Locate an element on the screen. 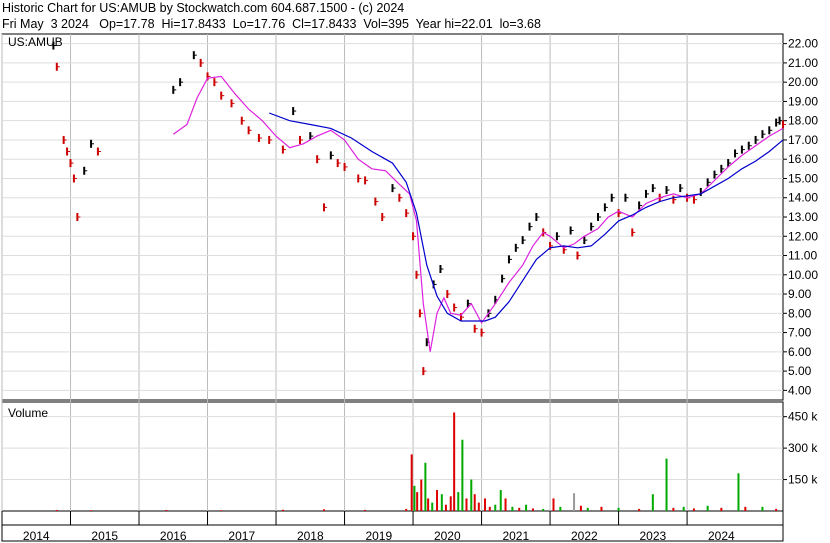 This screenshot has height=543, width=830. year-tick-label: 2019 is located at coordinates (378, 536).